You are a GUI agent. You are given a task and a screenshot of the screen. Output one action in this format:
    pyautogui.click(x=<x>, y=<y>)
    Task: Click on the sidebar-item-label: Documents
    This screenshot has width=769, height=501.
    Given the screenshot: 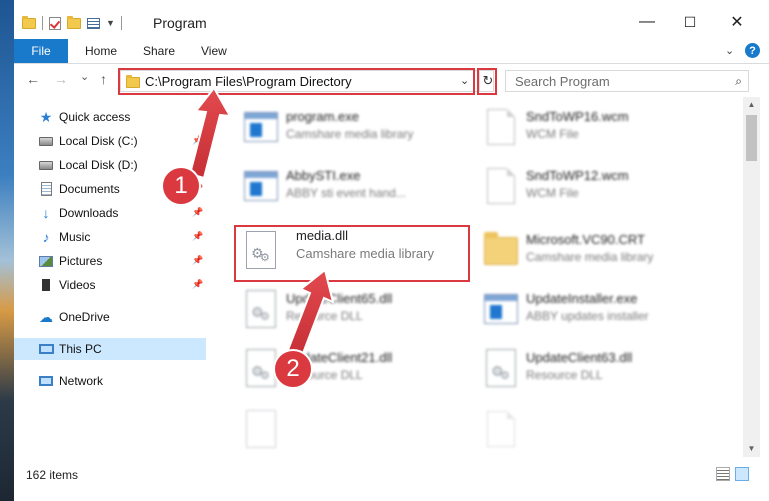 What is the action you would take?
    pyautogui.click(x=89, y=189)
    